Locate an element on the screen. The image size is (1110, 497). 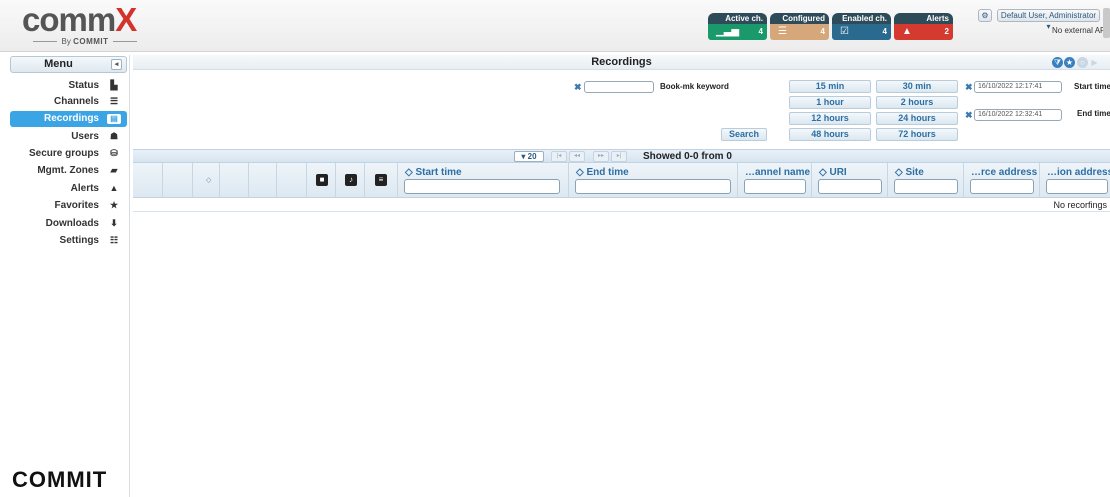
page-size-select: ▾ 20 is located at coordinates (529, 156).